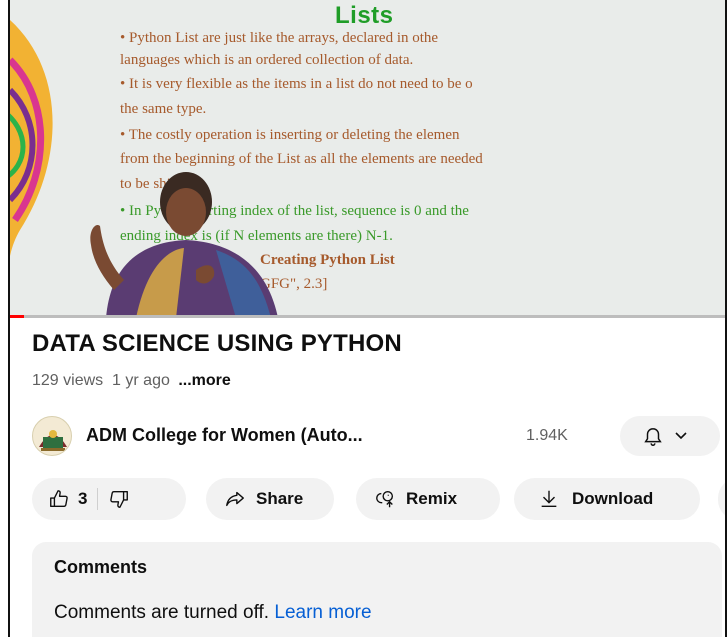  I want to click on more-actions-button, so click(721, 499).